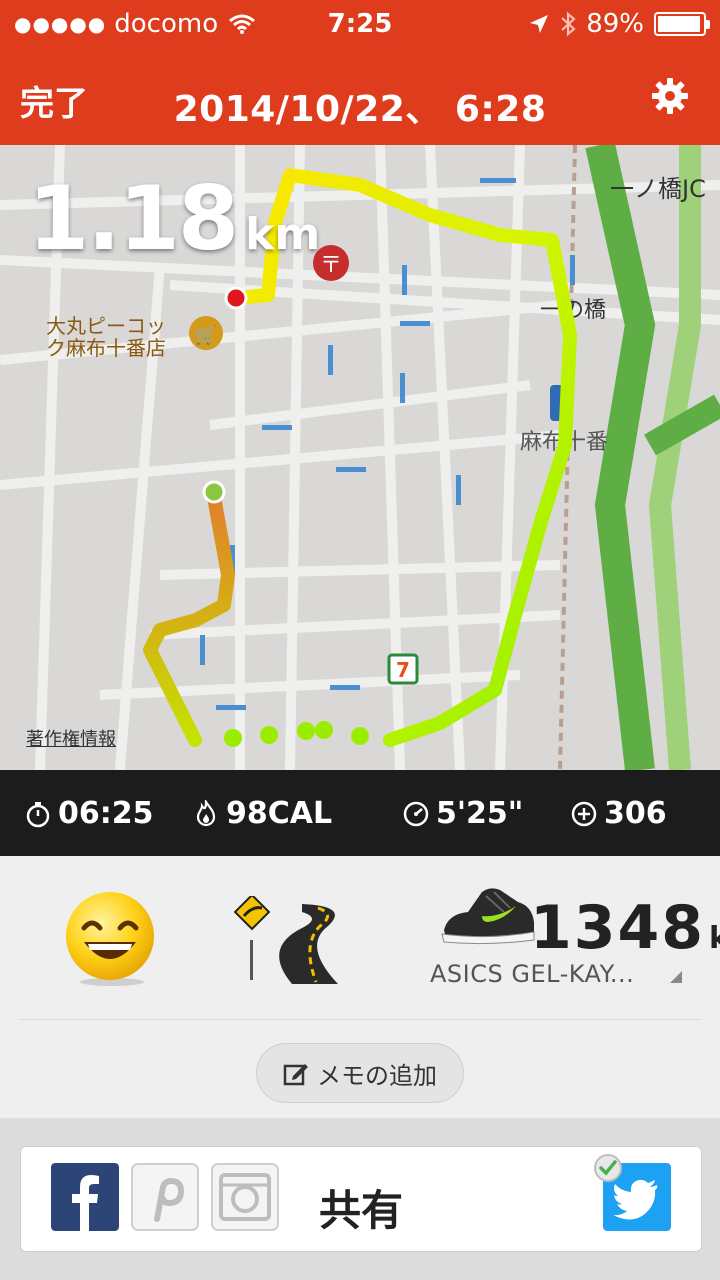  I want to click on stopwatch-icon, so click(38, 814).